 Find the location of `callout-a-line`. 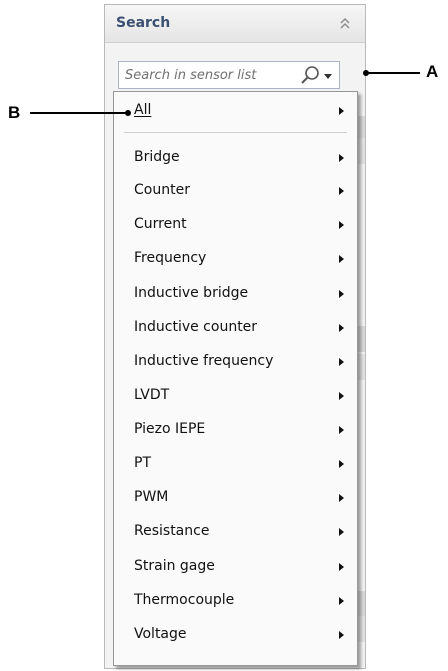

callout-a-line is located at coordinates (393, 73).